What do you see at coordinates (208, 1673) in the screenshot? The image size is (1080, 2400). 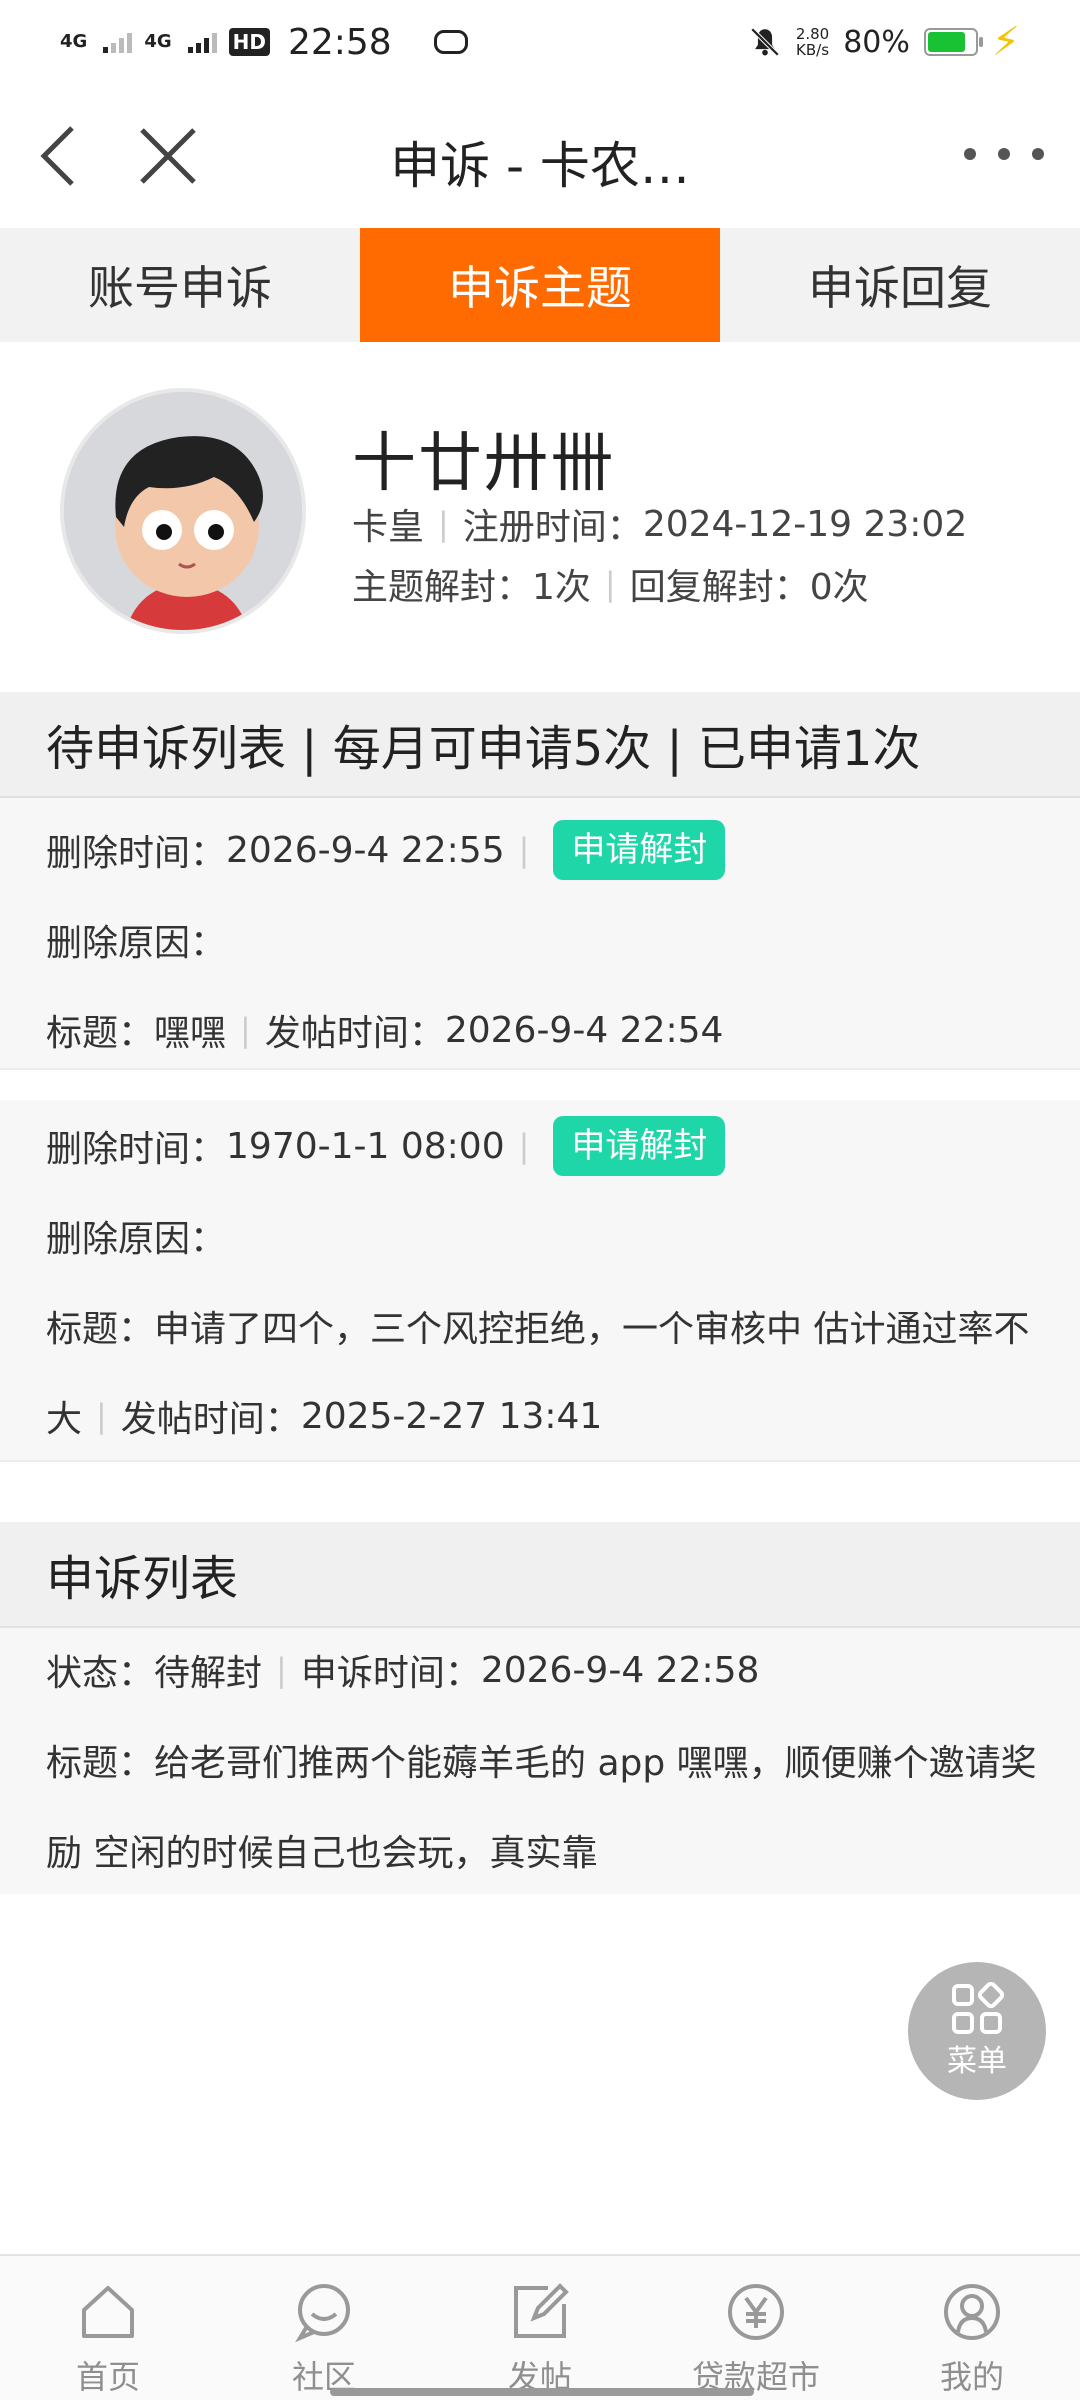 I see `status-value: 待解封` at bounding box center [208, 1673].